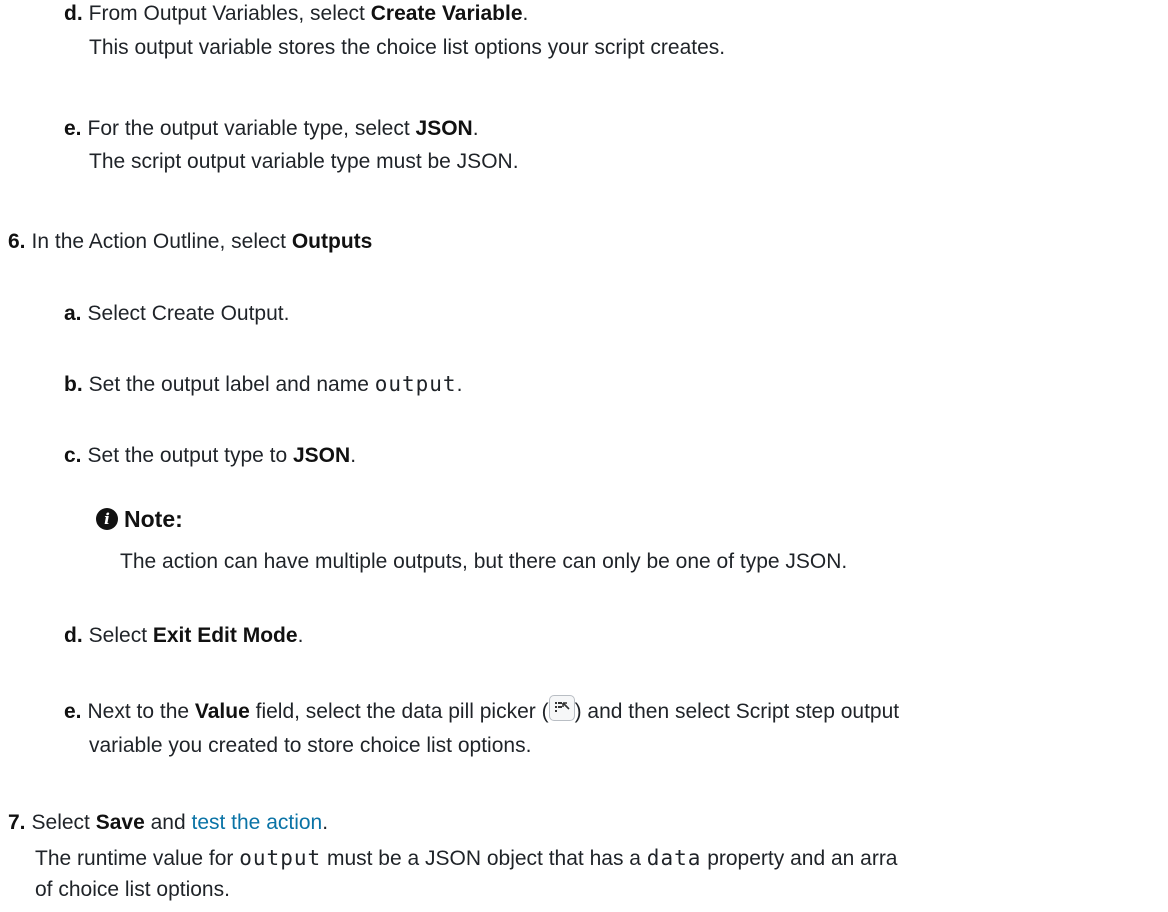 The image size is (1168, 912). I want to click on test-the-action-link: test the action, so click(256, 822).